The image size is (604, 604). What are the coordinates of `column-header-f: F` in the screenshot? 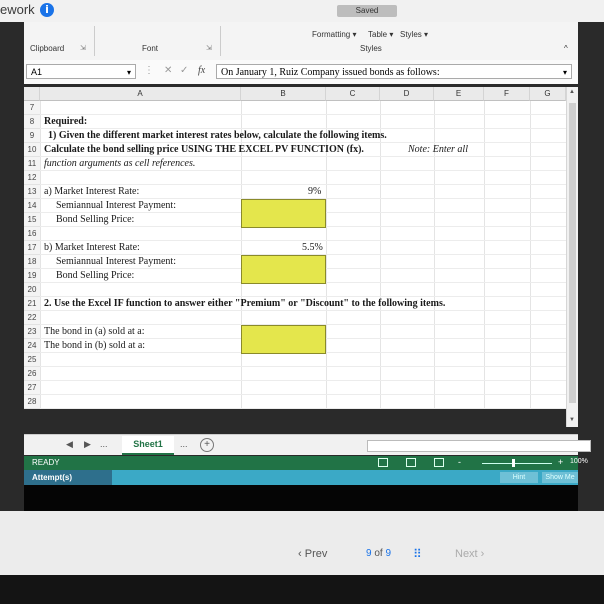 It's located at (507, 94).